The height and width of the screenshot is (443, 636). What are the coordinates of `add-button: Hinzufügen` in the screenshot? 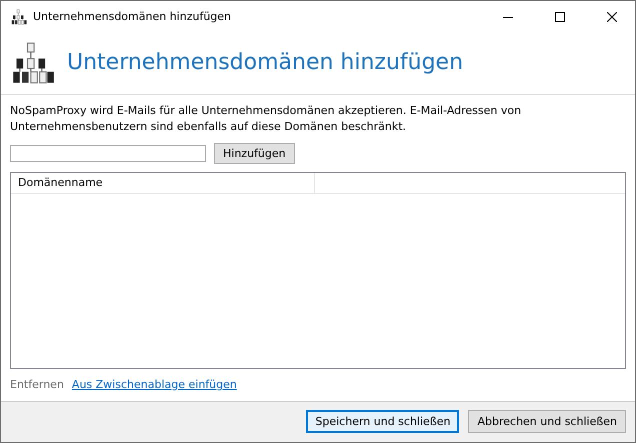 It's located at (254, 153).